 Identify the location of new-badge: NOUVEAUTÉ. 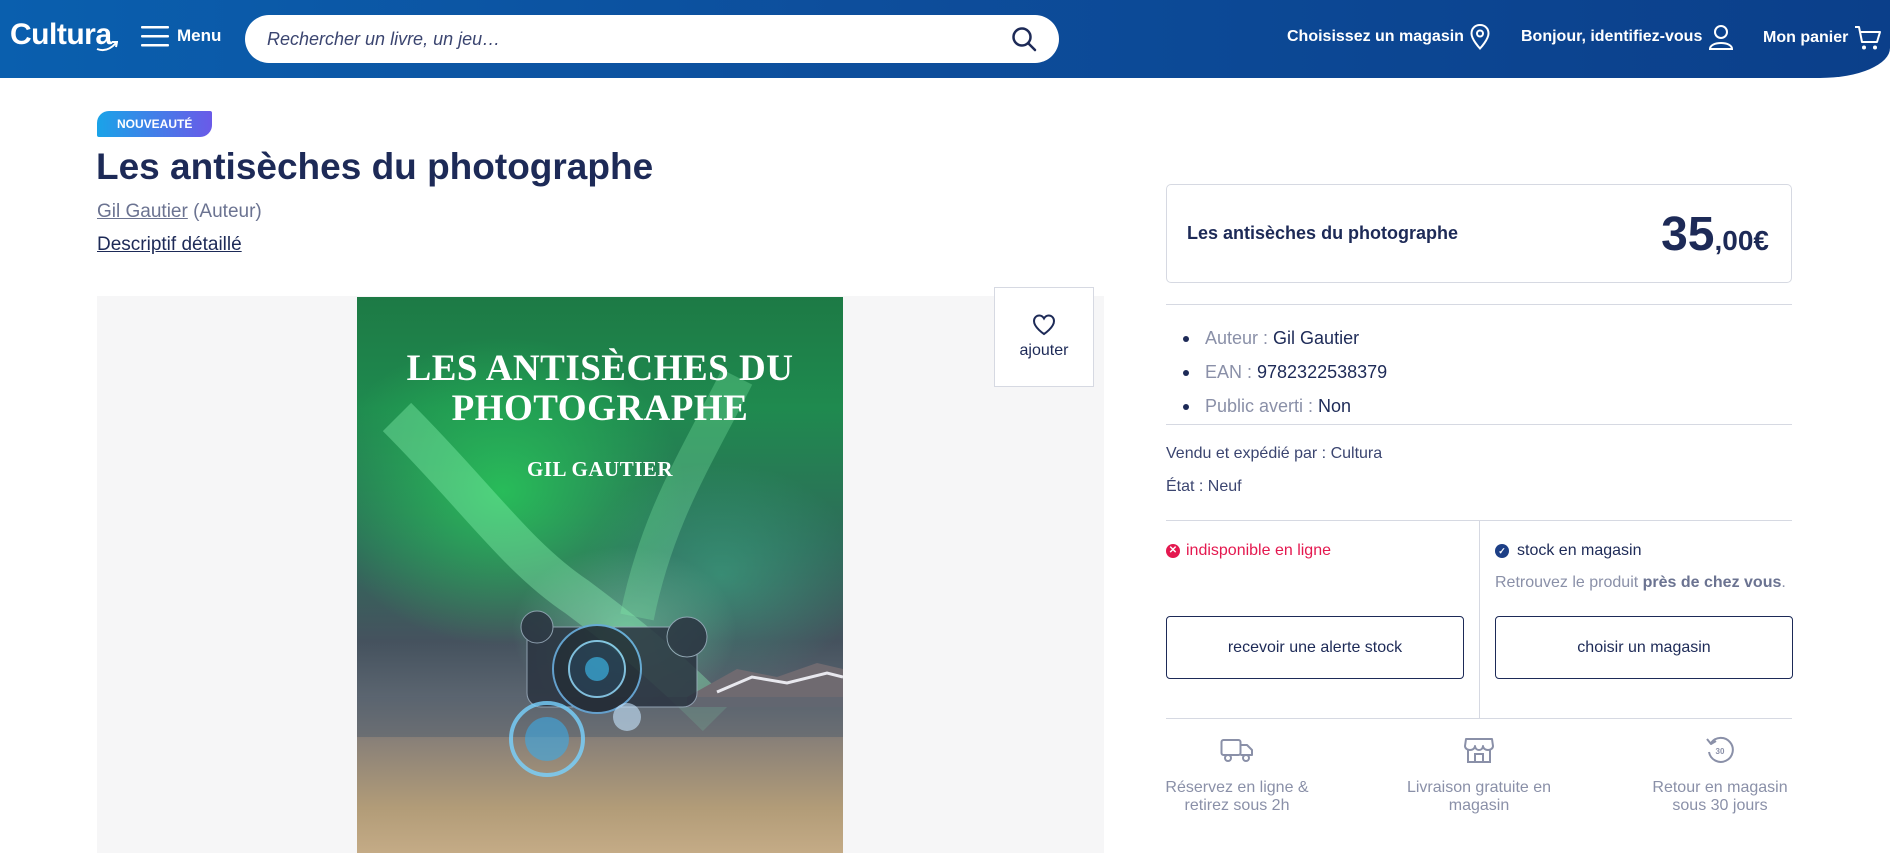
(155, 124).